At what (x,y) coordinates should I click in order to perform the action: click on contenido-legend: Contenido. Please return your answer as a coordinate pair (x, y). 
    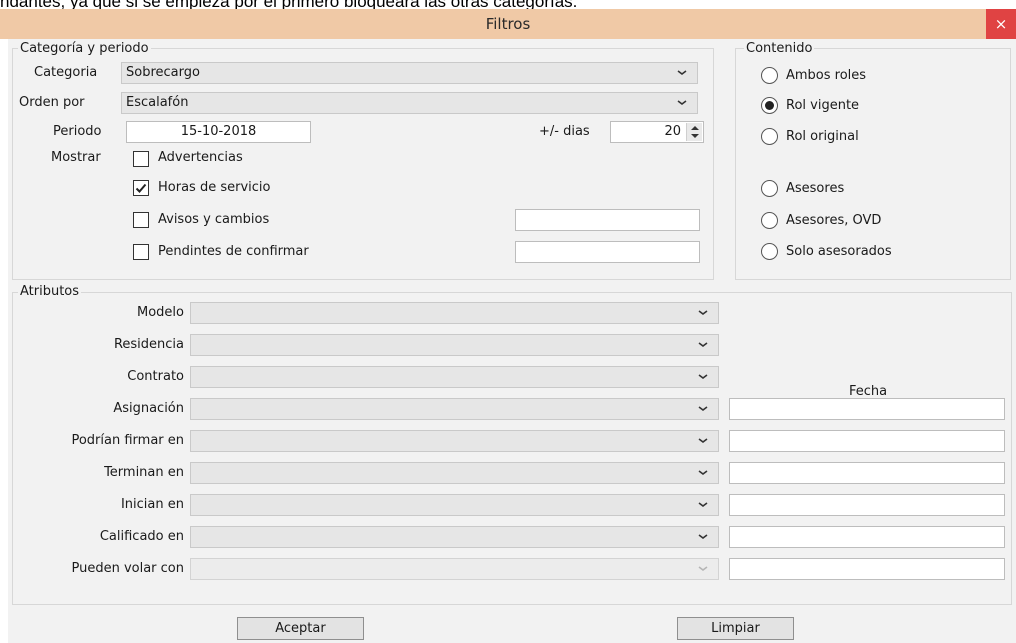
    Looking at the image, I should click on (779, 48).